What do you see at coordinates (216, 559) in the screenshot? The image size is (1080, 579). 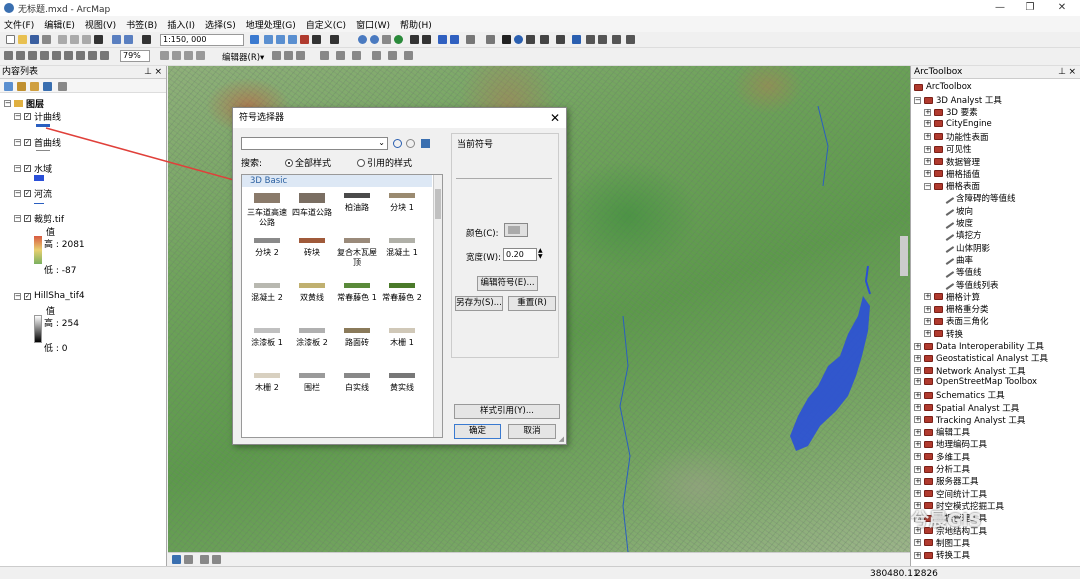 I see `pause-drawing-icon` at bounding box center [216, 559].